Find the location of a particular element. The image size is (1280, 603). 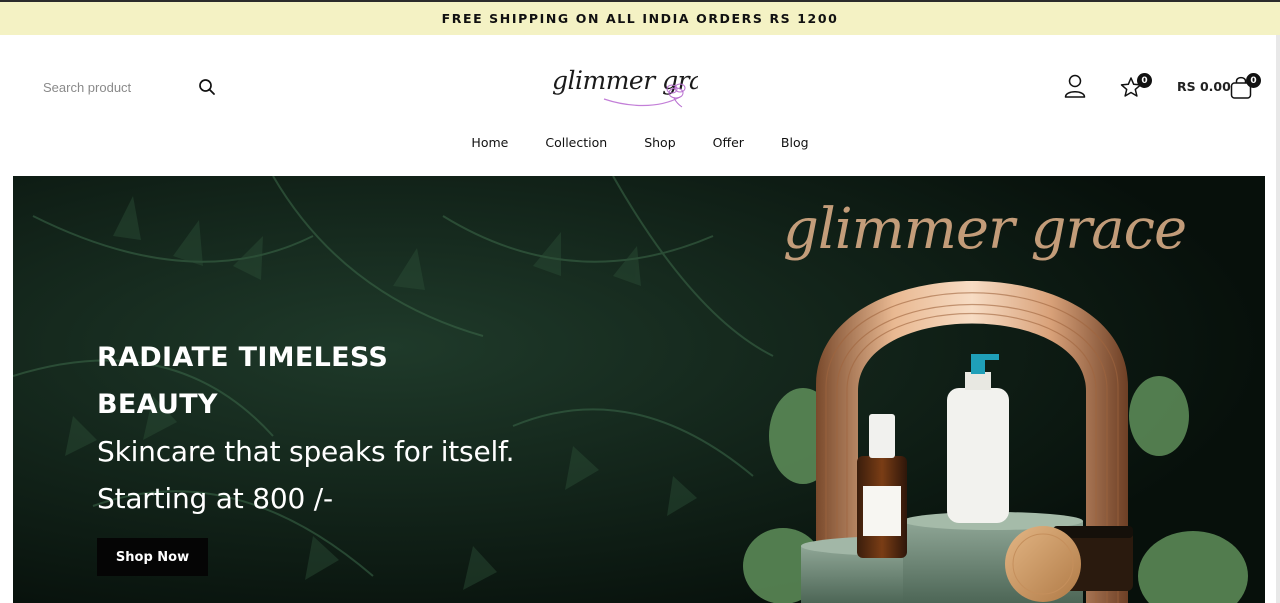

search-input is located at coordinates (113, 87).